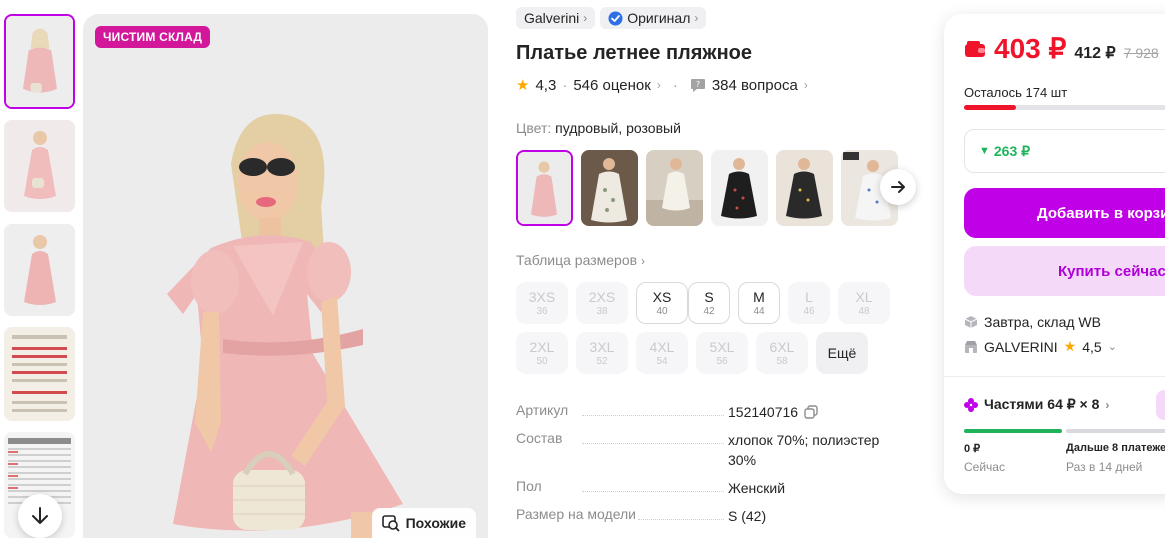 This screenshot has width=1165, height=538. What do you see at coordinates (971, 322) in the screenshot?
I see `box-icon` at bounding box center [971, 322].